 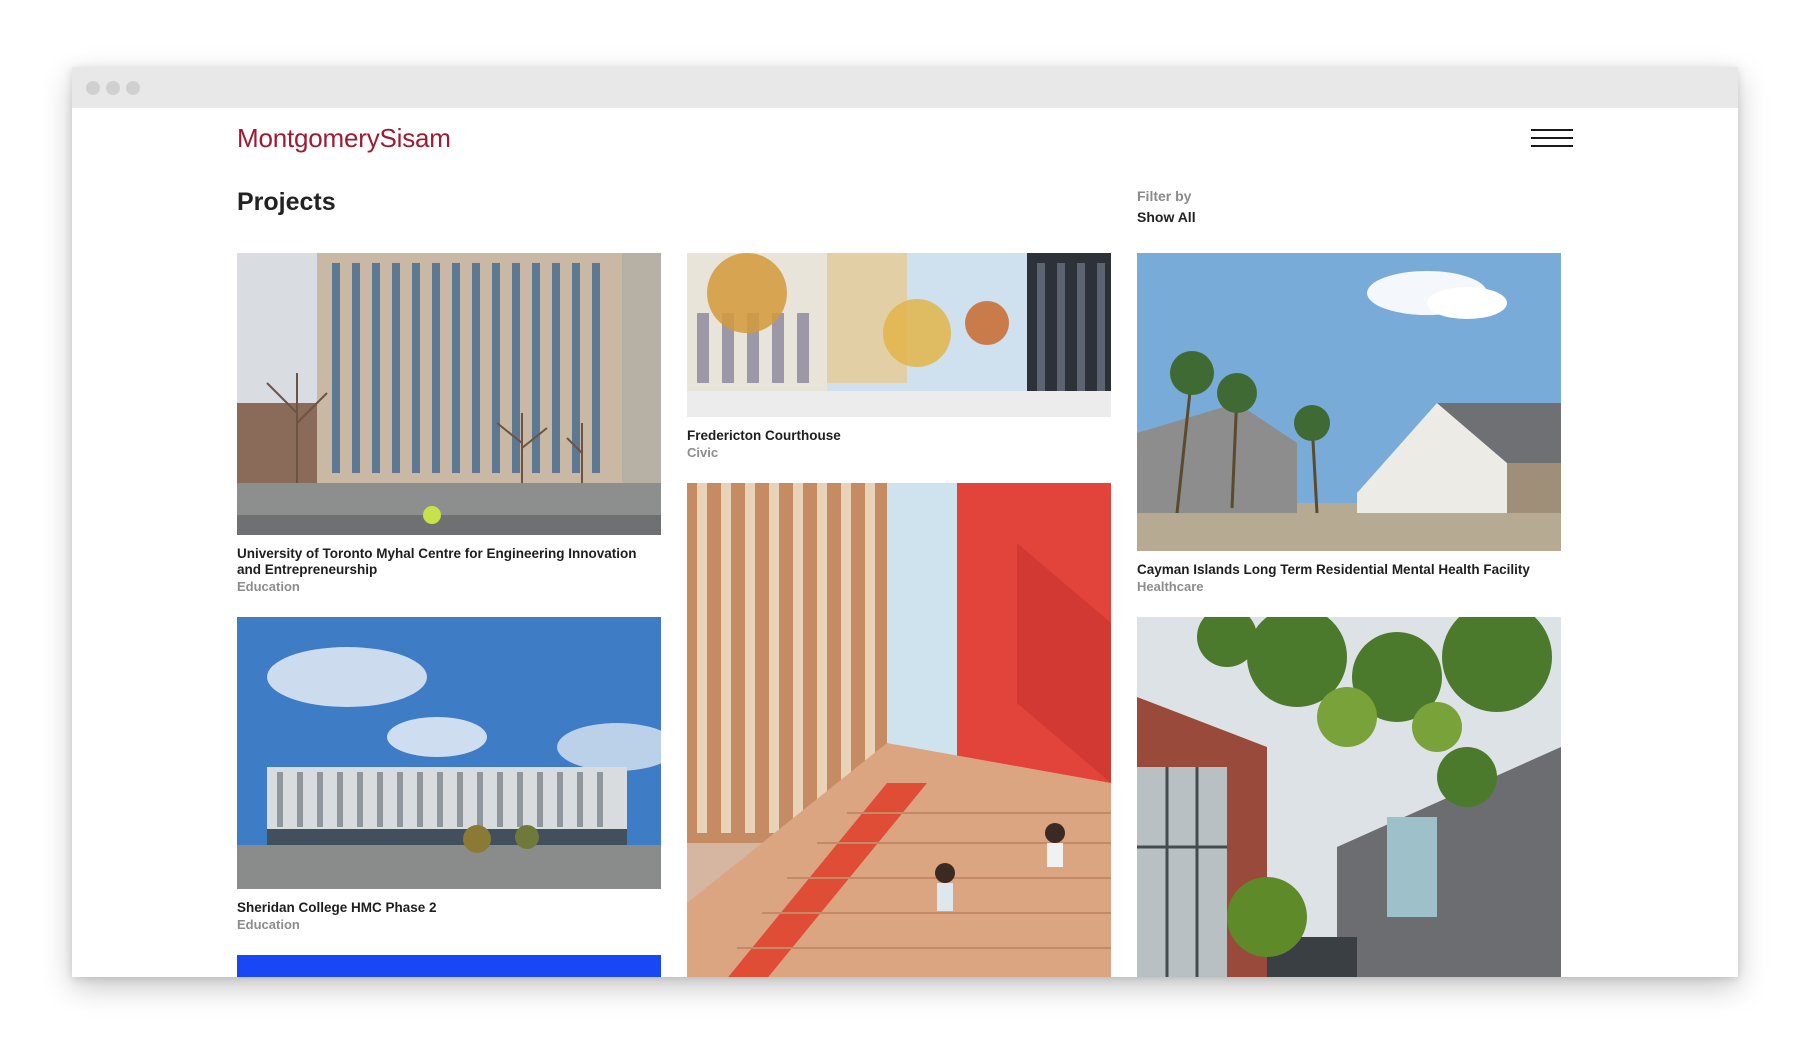 I want to click on project-image-myhal, so click(x=449, y=394).